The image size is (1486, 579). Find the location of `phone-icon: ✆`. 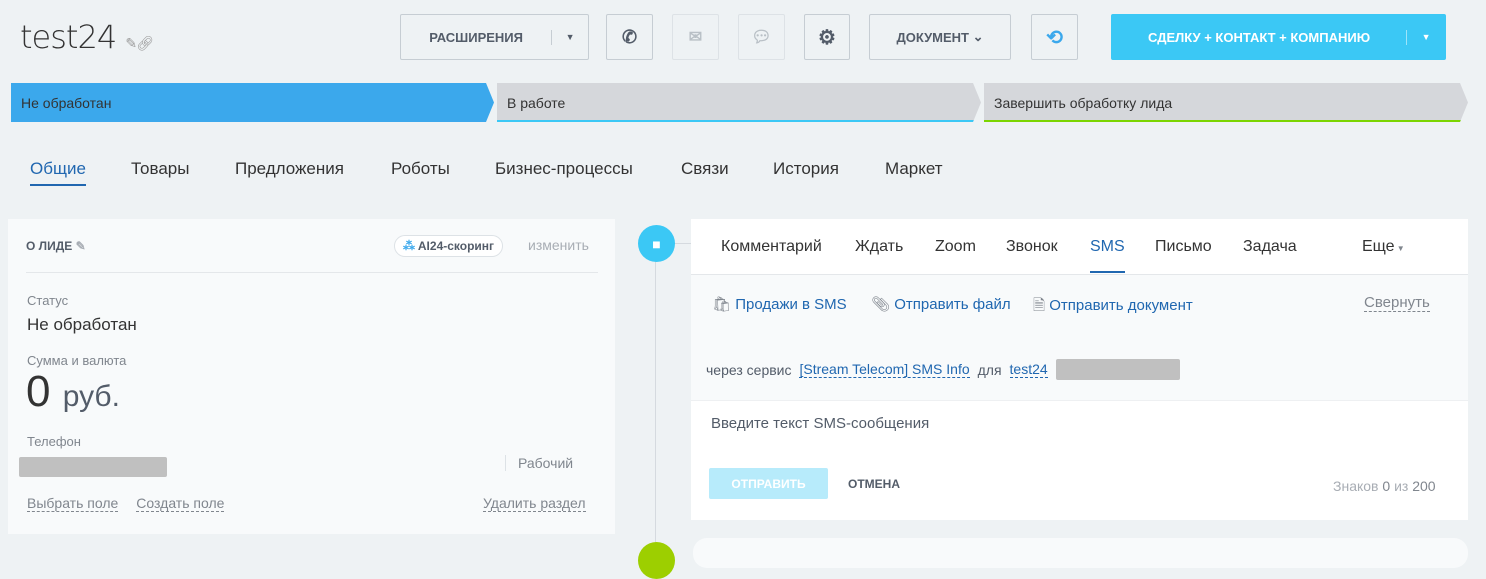

phone-icon: ✆ is located at coordinates (629, 36).